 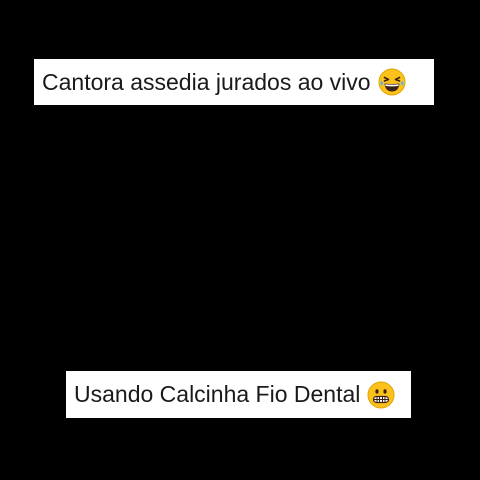 I want to click on laughing-emoji-icon, so click(x=392, y=82).